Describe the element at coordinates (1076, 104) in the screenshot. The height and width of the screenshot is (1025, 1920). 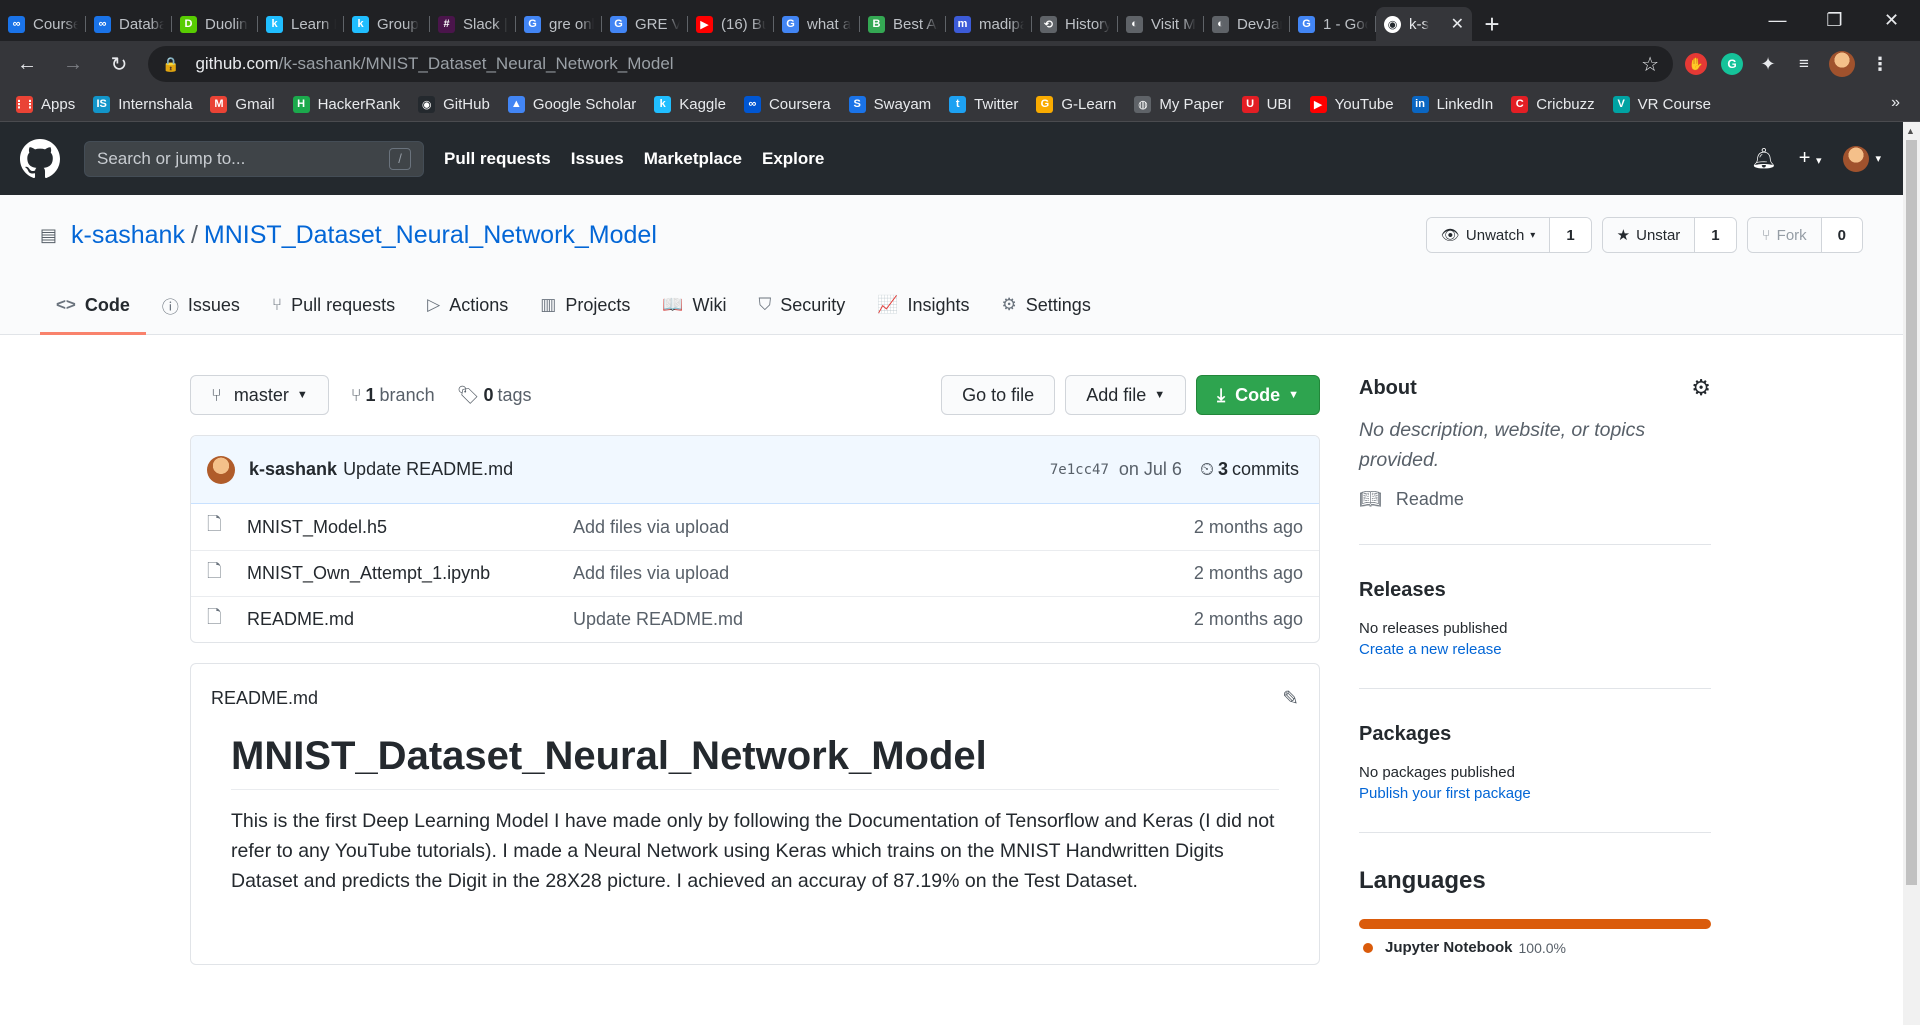
I see `bookmark-item: G G-Learn` at that location.